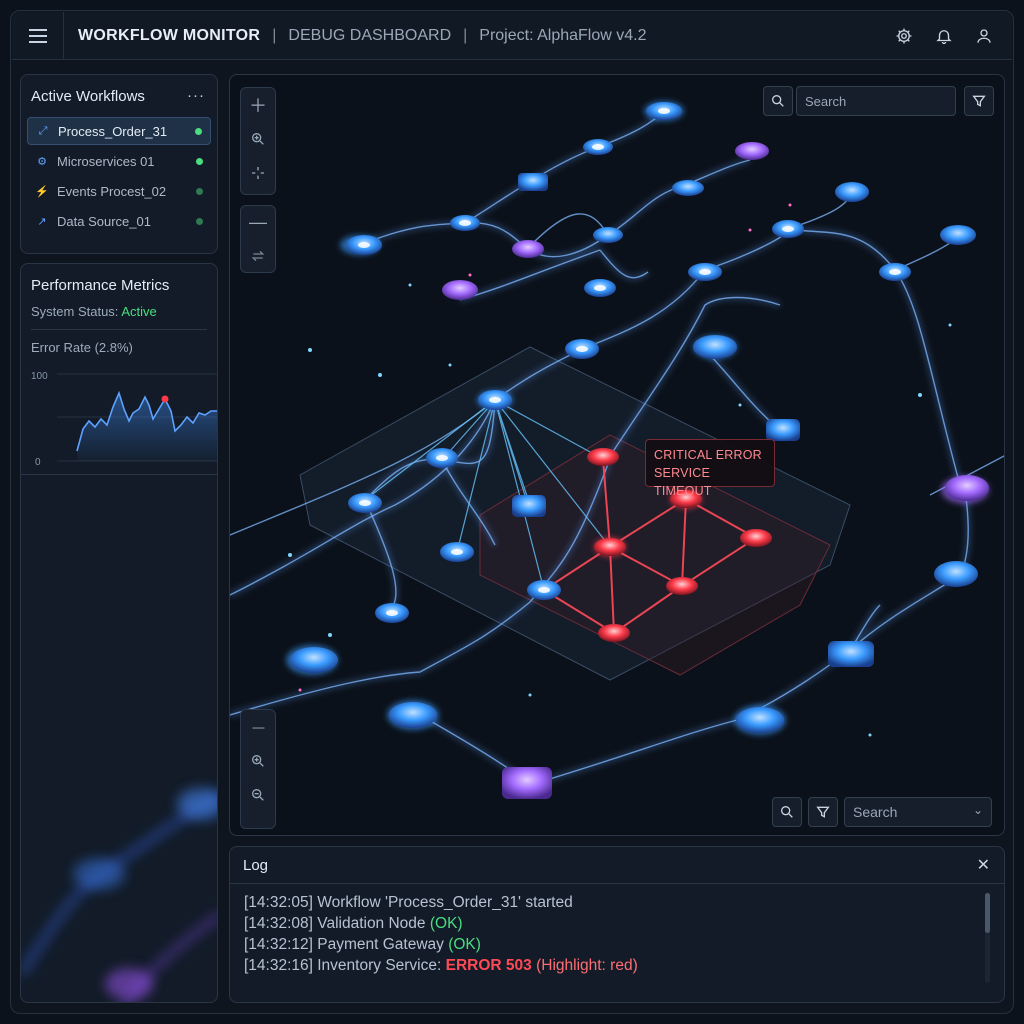  I want to click on log-error: ERROR 503, so click(488, 965).